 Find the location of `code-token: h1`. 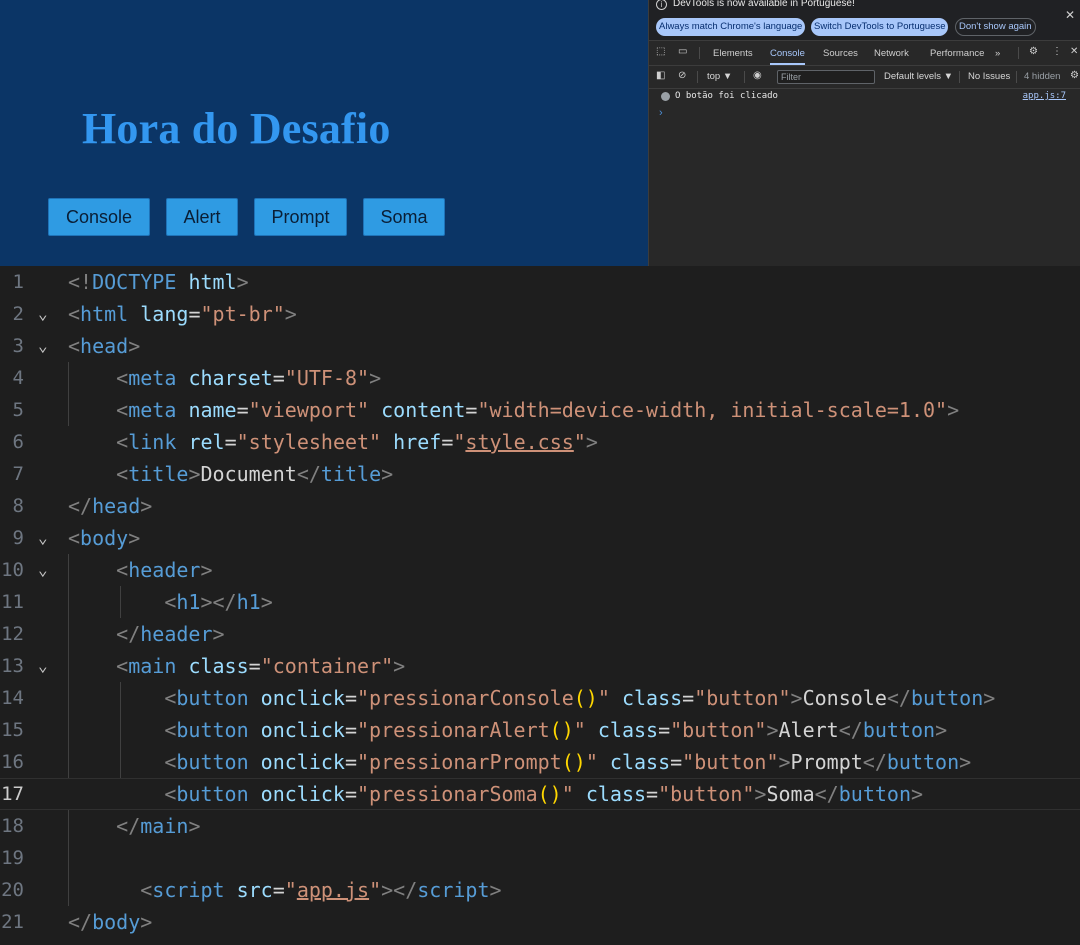

code-token: h1 is located at coordinates (188, 602).